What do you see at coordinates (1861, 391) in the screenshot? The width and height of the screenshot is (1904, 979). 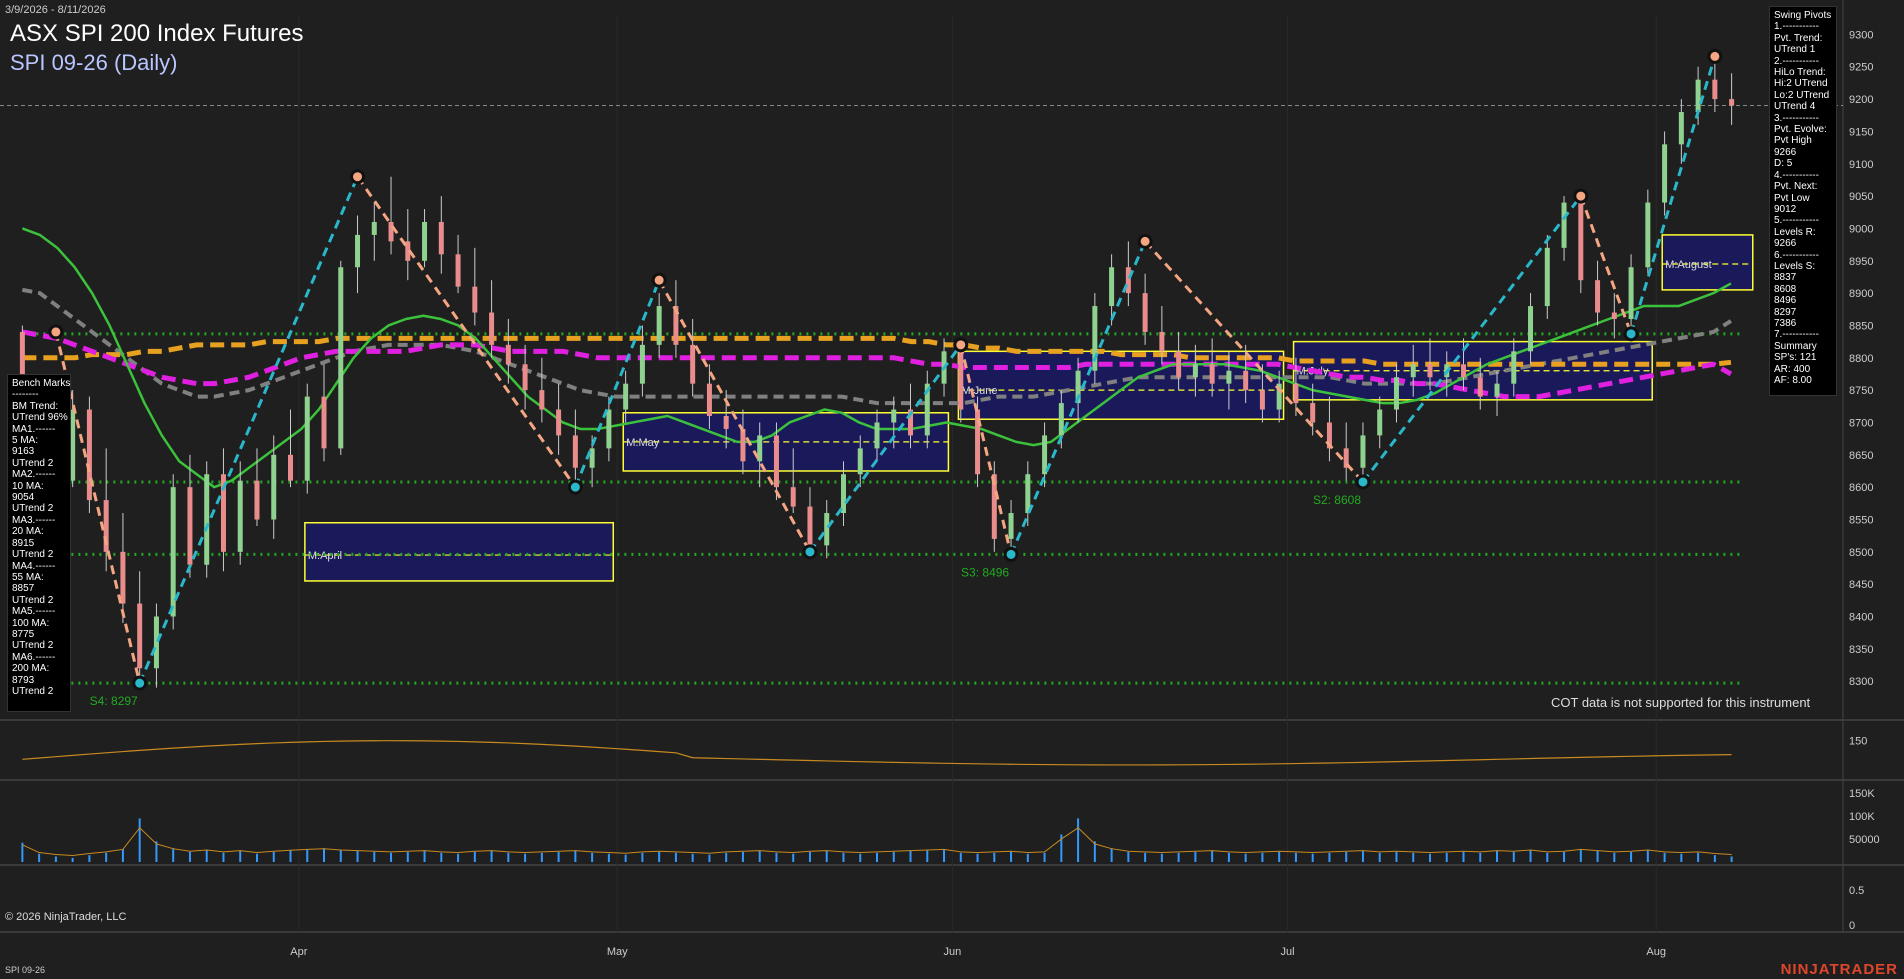 I see `y-tick-label: 8750` at bounding box center [1861, 391].